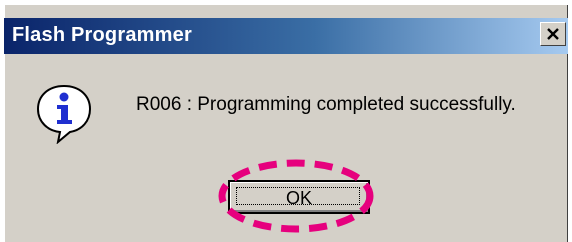  I want to click on ok-button-label: OK, so click(298, 198).